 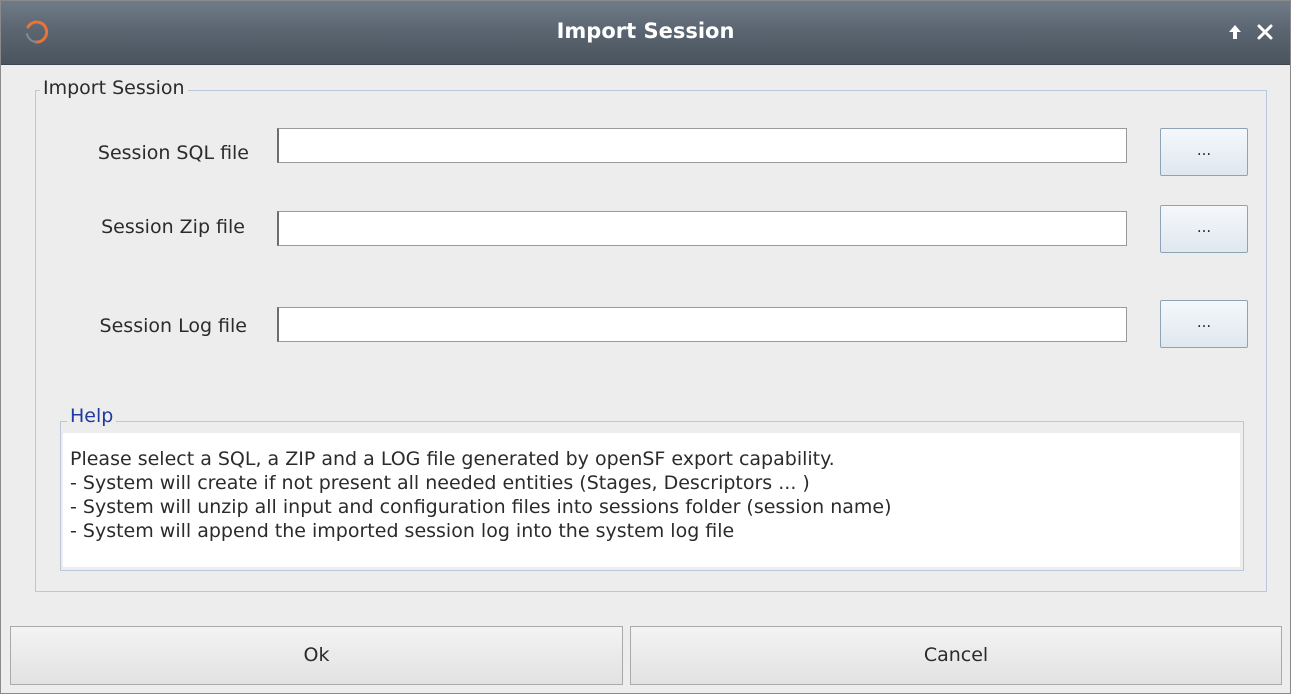 I want to click on close-icon, so click(x=1265, y=32).